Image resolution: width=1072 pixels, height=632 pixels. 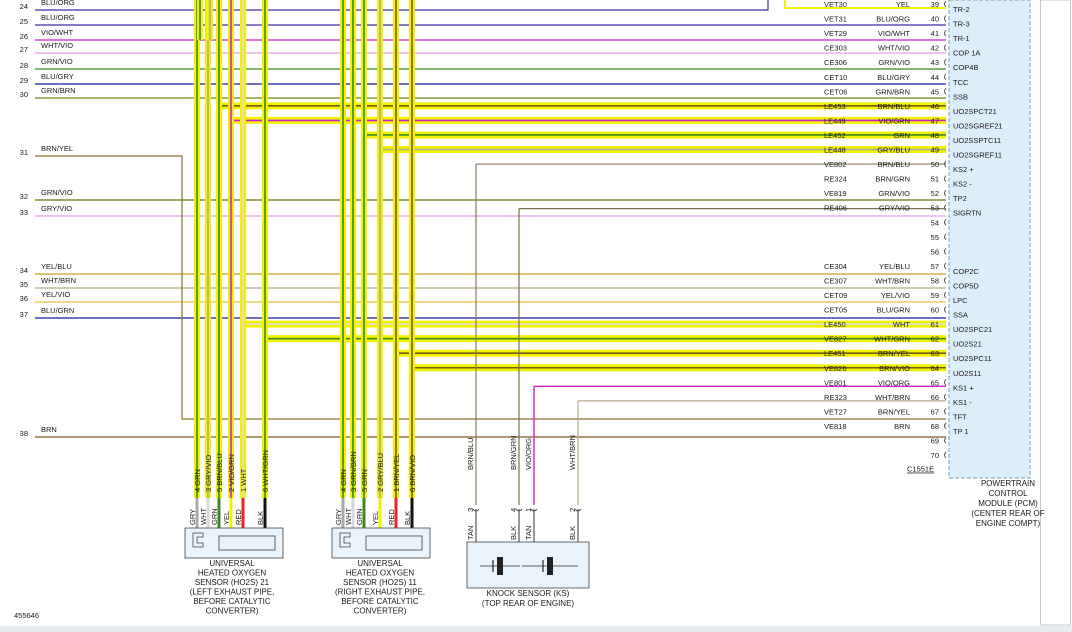 I want to click on pcm-pin-number: 65, so click(x=935, y=382).